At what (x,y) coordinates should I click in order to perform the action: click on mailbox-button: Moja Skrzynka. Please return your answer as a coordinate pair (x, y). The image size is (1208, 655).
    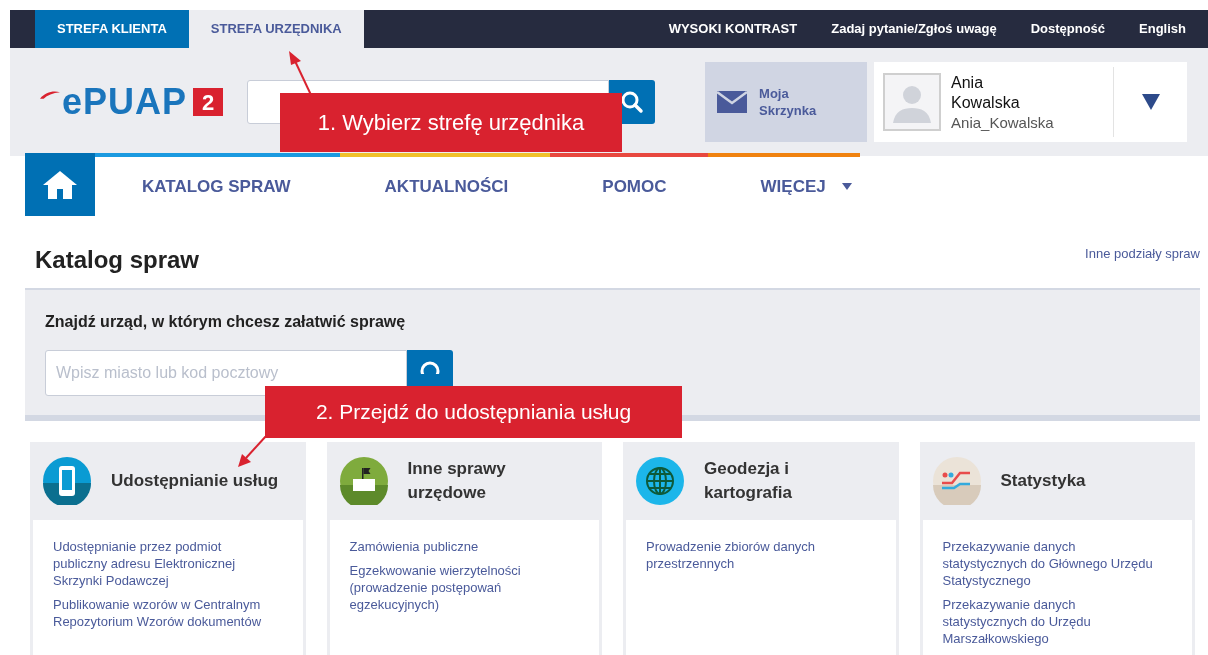
    Looking at the image, I should click on (786, 102).